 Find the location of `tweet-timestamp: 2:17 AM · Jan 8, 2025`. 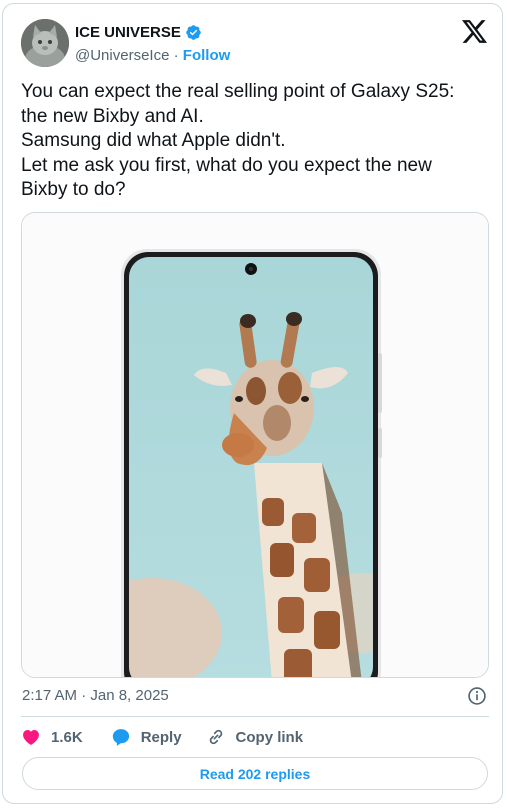

tweet-timestamp: 2:17 AM · Jan 8, 2025 is located at coordinates (95, 695).